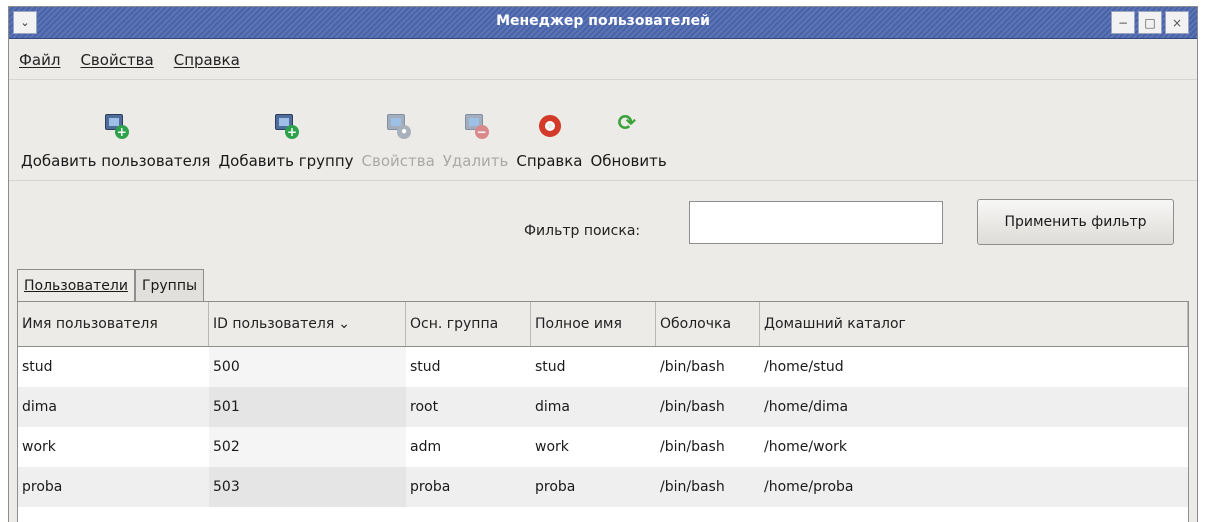 The image size is (1208, 522). I want to click on add-user-label: Добавить пользователя, so click(116, 161).